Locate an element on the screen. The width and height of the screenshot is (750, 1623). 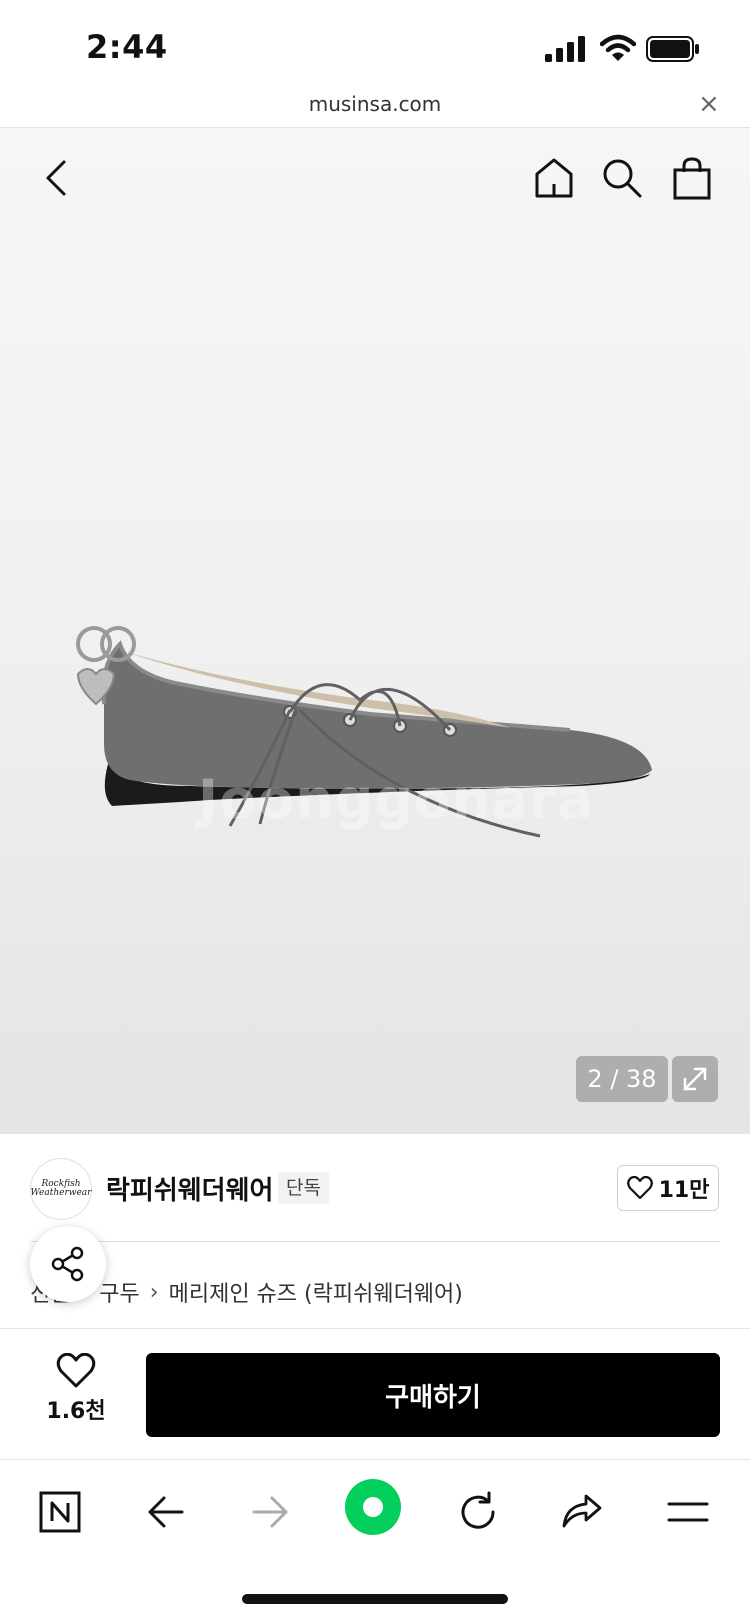
browser-back-button is located at coordinates (166, 1512).